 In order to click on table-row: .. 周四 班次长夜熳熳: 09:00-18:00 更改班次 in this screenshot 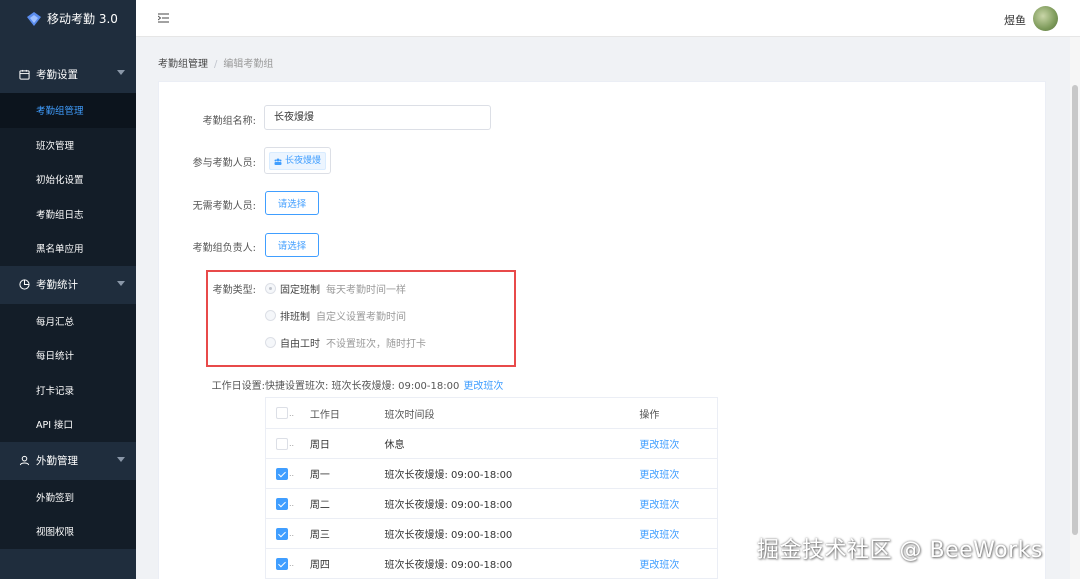, I will do `click(491, 564)`.